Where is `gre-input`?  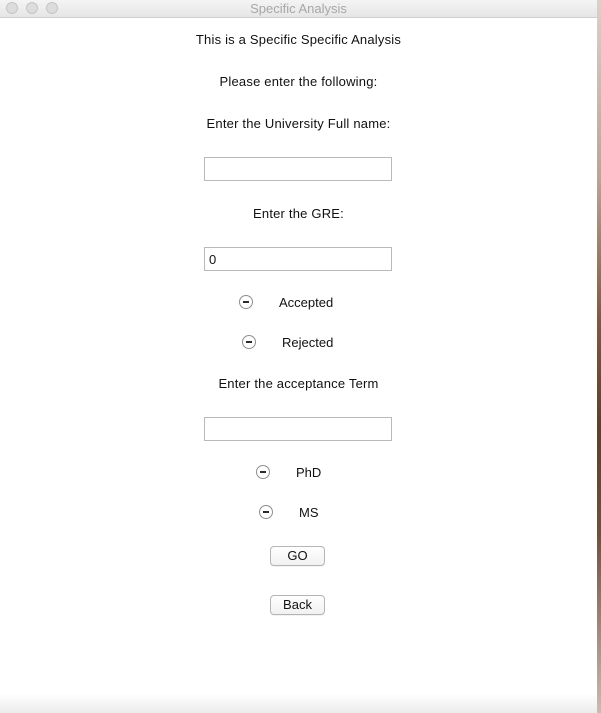 gre-input is located at coordinates (298, 259).